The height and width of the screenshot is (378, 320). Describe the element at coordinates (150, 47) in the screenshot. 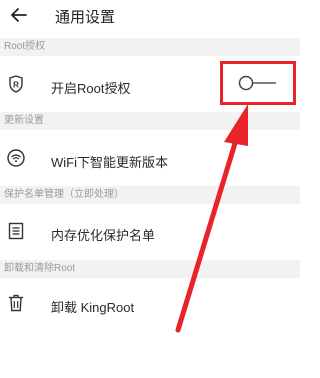

I see `section-header-root: Root授权` at that location.